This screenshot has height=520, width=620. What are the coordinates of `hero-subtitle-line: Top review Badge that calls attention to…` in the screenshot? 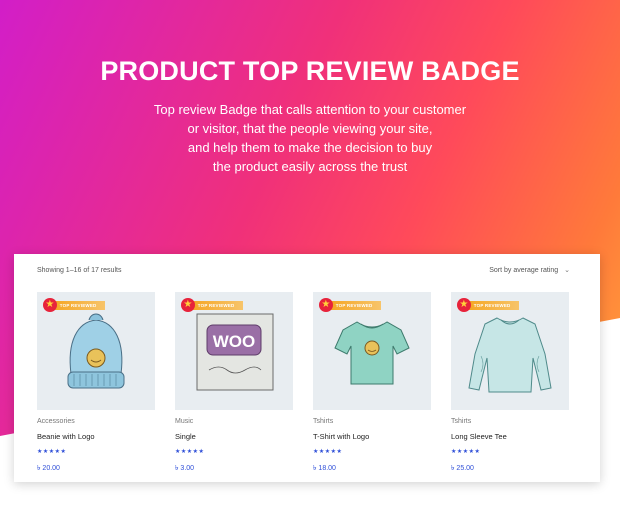 It's located at (310, 109).